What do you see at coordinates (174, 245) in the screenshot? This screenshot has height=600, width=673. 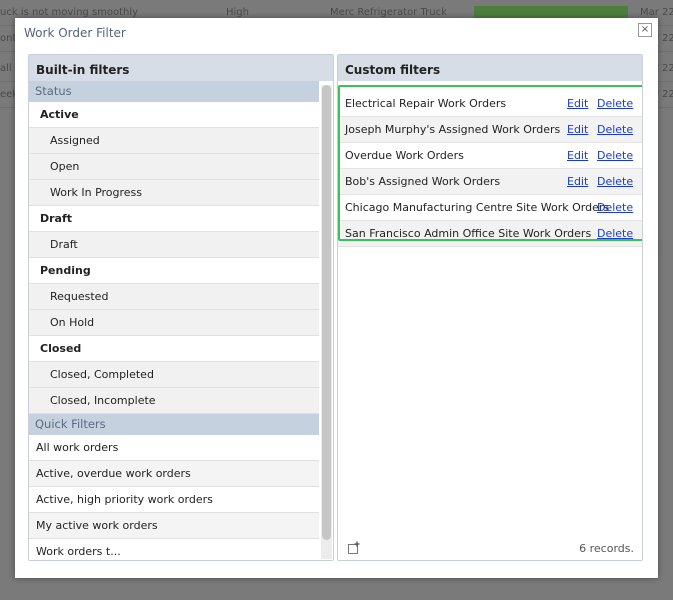 I see `filter-item-draft: Draft` at bounding box center [174, 245].